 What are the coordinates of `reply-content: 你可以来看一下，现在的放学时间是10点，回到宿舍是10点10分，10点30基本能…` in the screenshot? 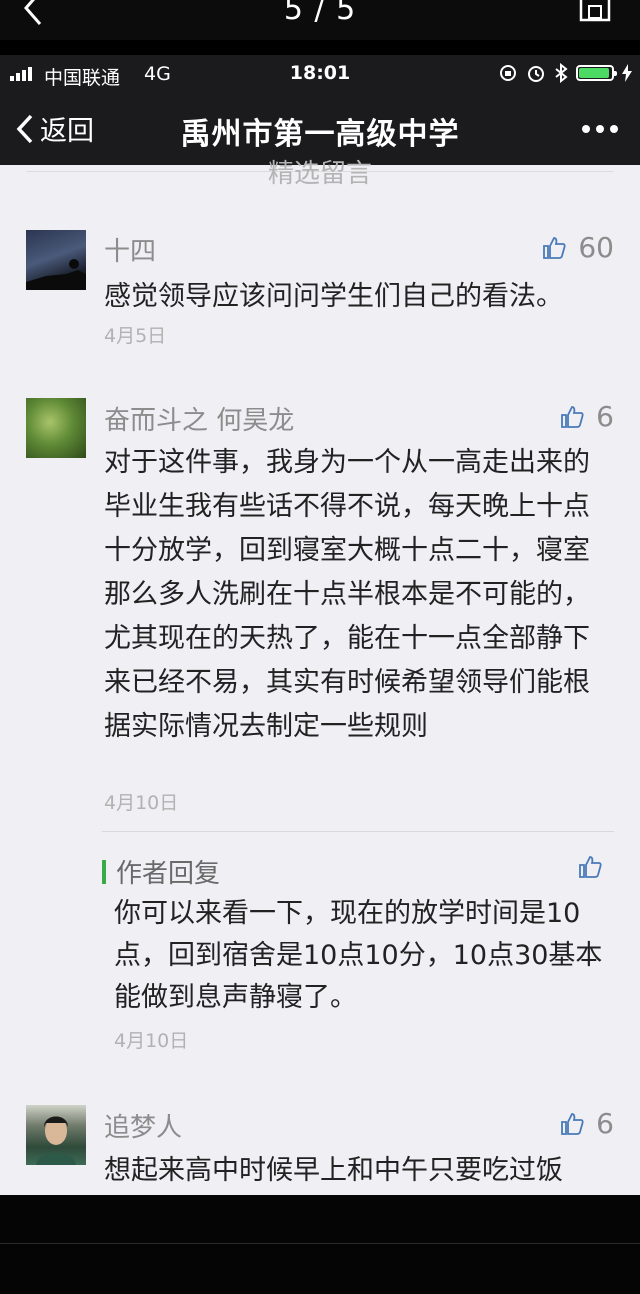 It's located at (358, 955).